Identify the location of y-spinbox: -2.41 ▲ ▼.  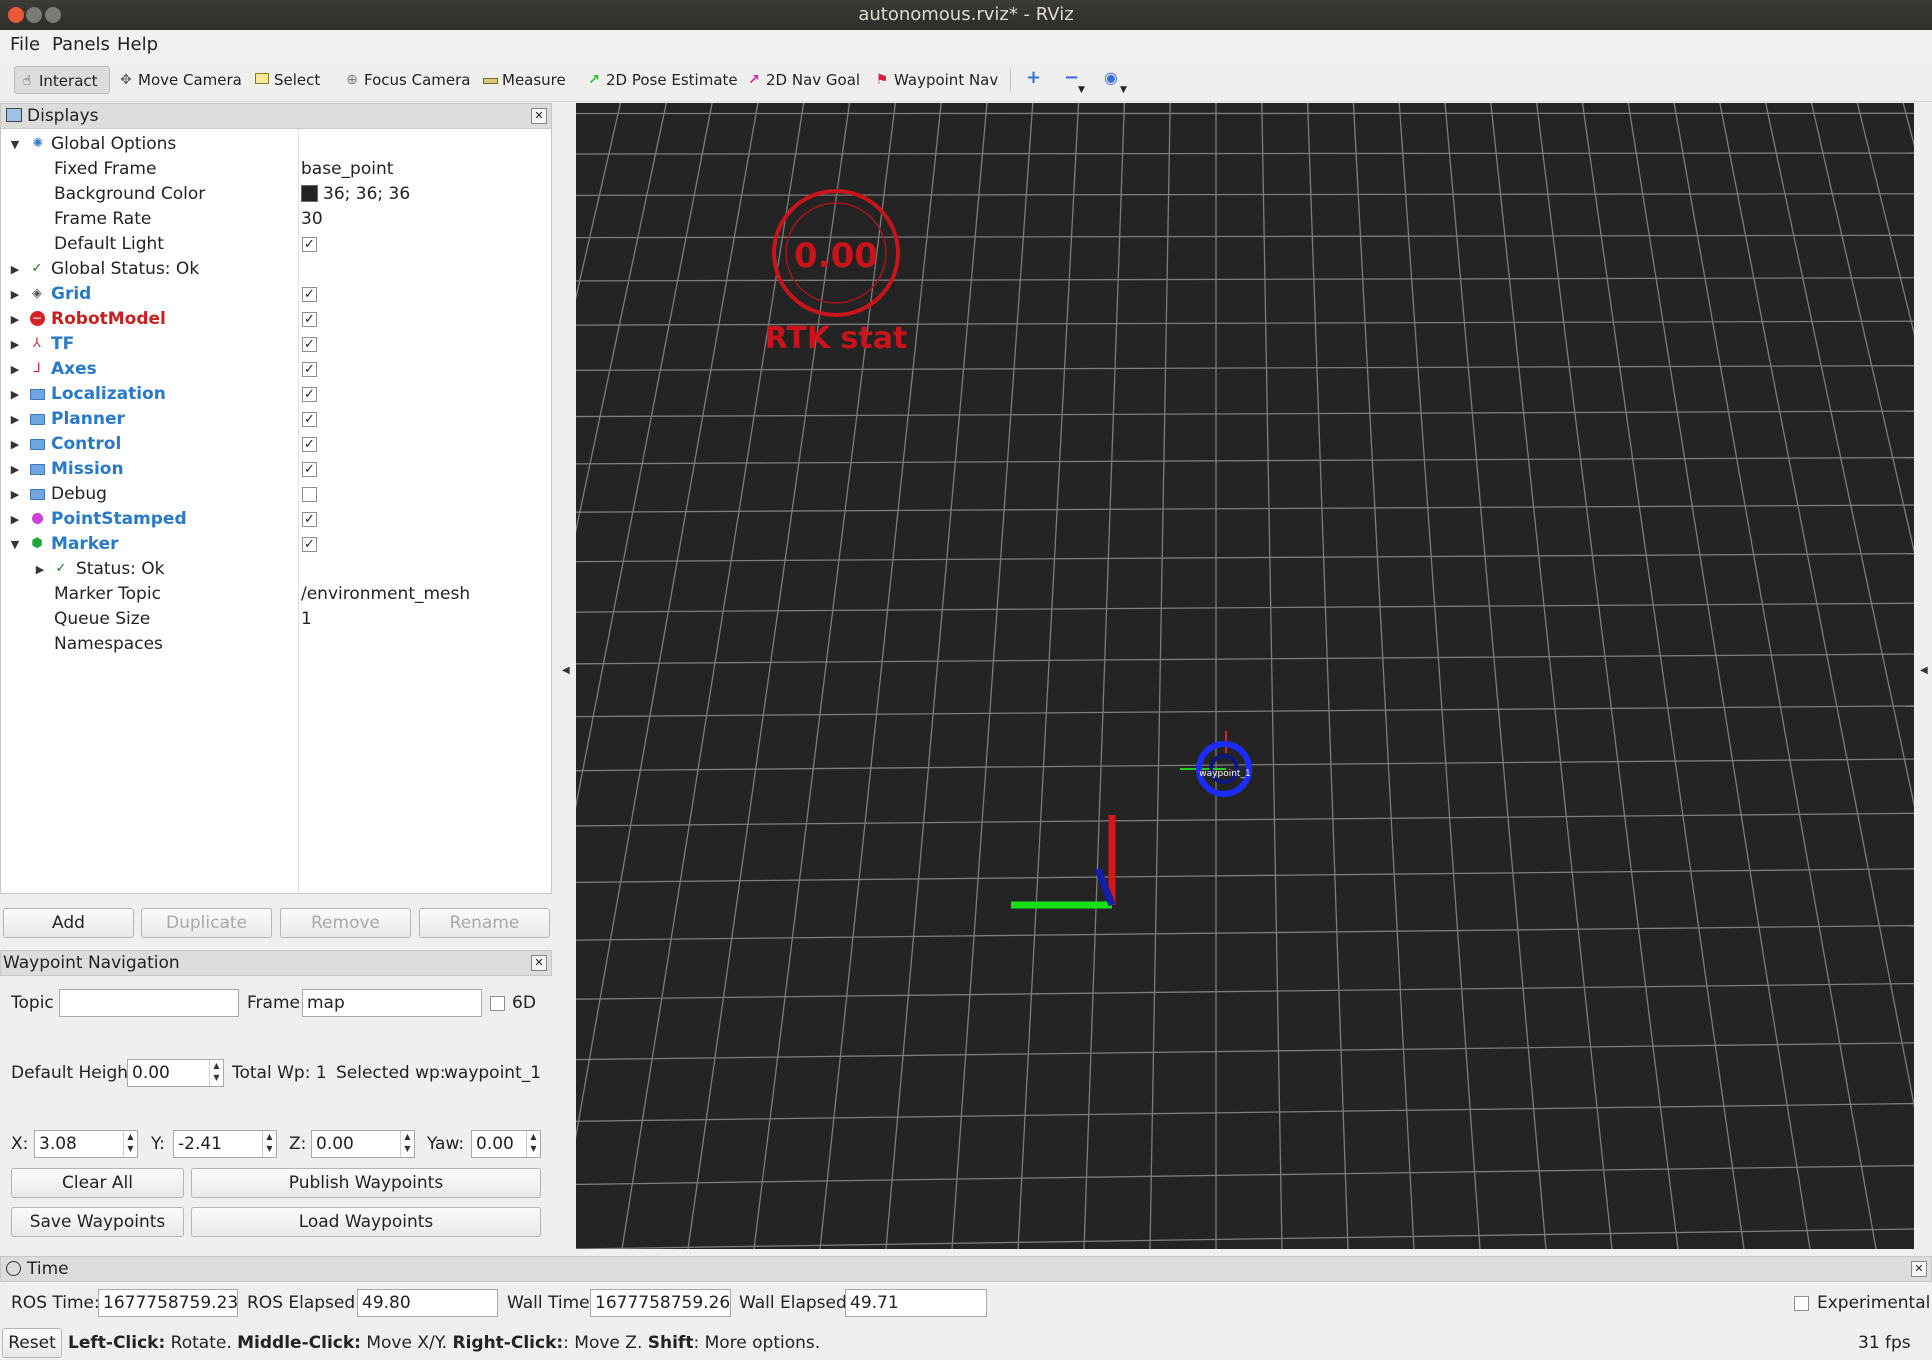
(225, 1144).